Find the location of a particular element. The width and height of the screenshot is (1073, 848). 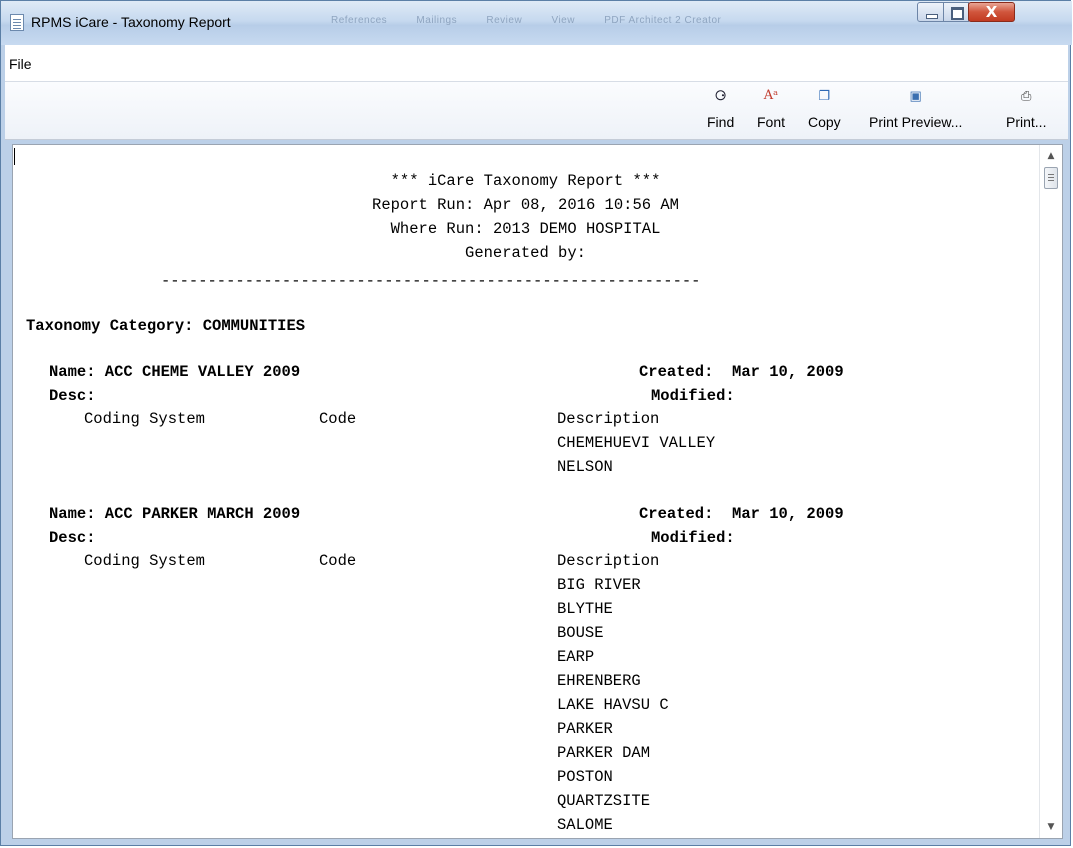

list-item: EARP is located at coordinates (576, 657).